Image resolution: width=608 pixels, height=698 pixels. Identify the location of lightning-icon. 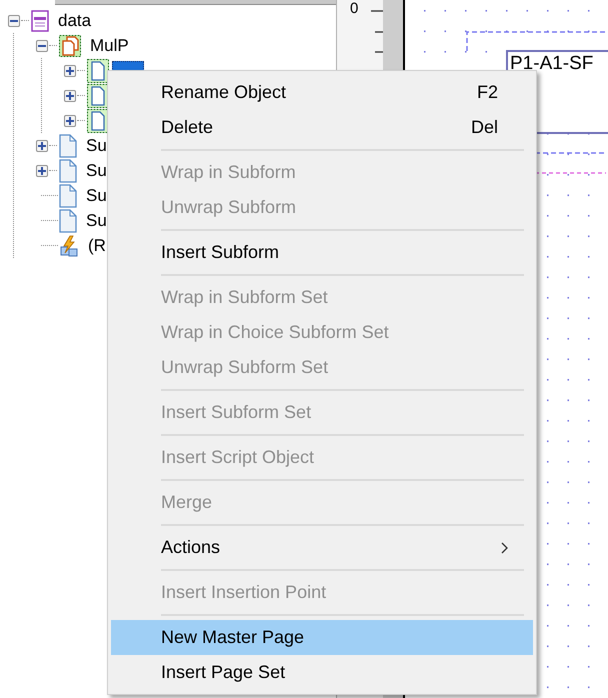
(69, 245).